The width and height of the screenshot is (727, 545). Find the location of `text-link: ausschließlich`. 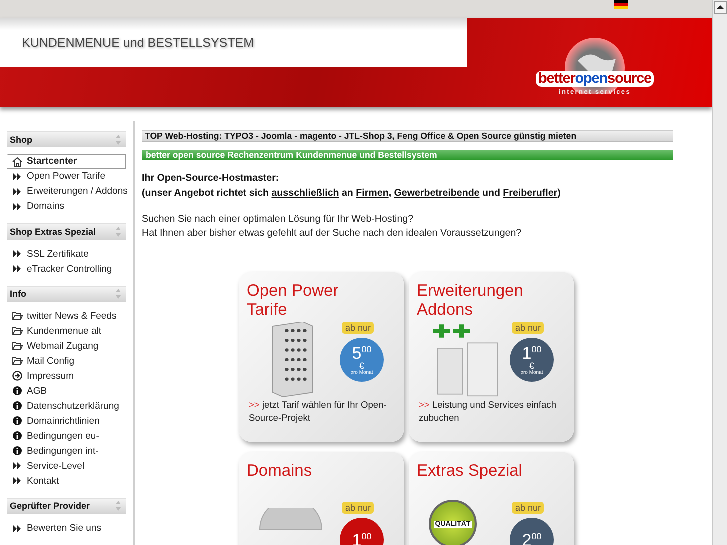

text-link: ausschließlich is located at coordinates (306, 193).